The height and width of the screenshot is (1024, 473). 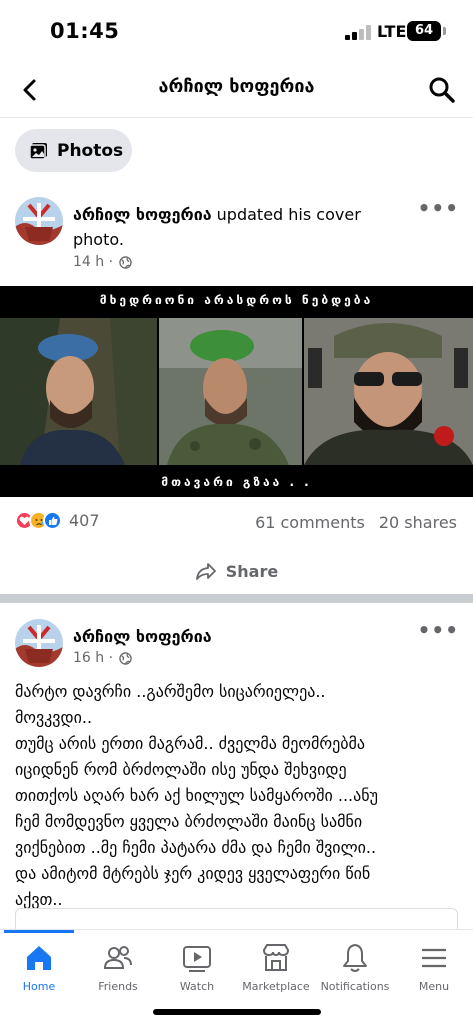 I want to click on page-title: არჩილ ხოფერია, so click(x=236, y=86).